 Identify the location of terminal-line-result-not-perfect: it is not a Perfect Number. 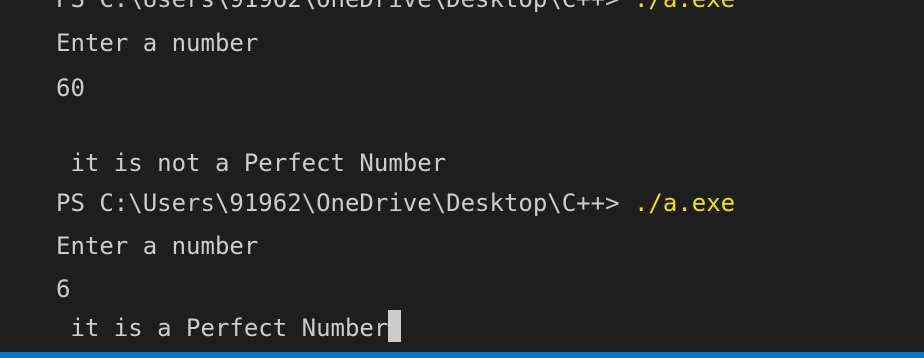
(251, 163).